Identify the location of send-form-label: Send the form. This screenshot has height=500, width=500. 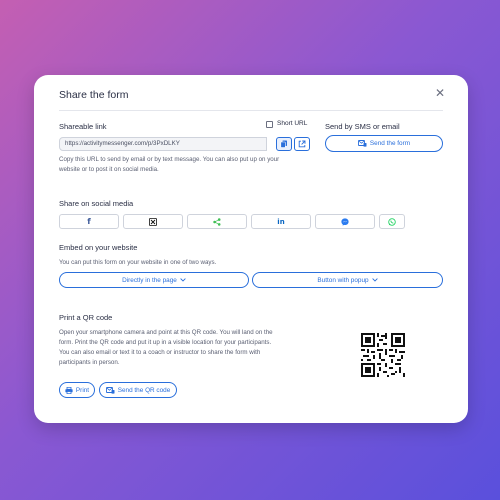
(390, 143).